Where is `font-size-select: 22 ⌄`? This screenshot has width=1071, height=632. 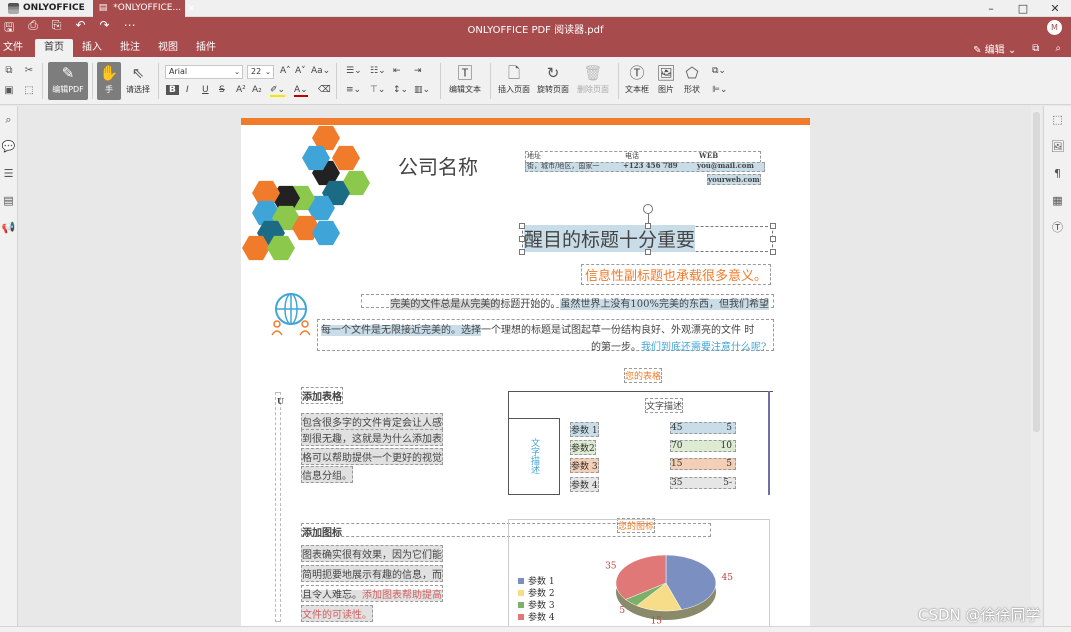 font-size-select: 22 ⌄ is located at coordinates (260, 72).